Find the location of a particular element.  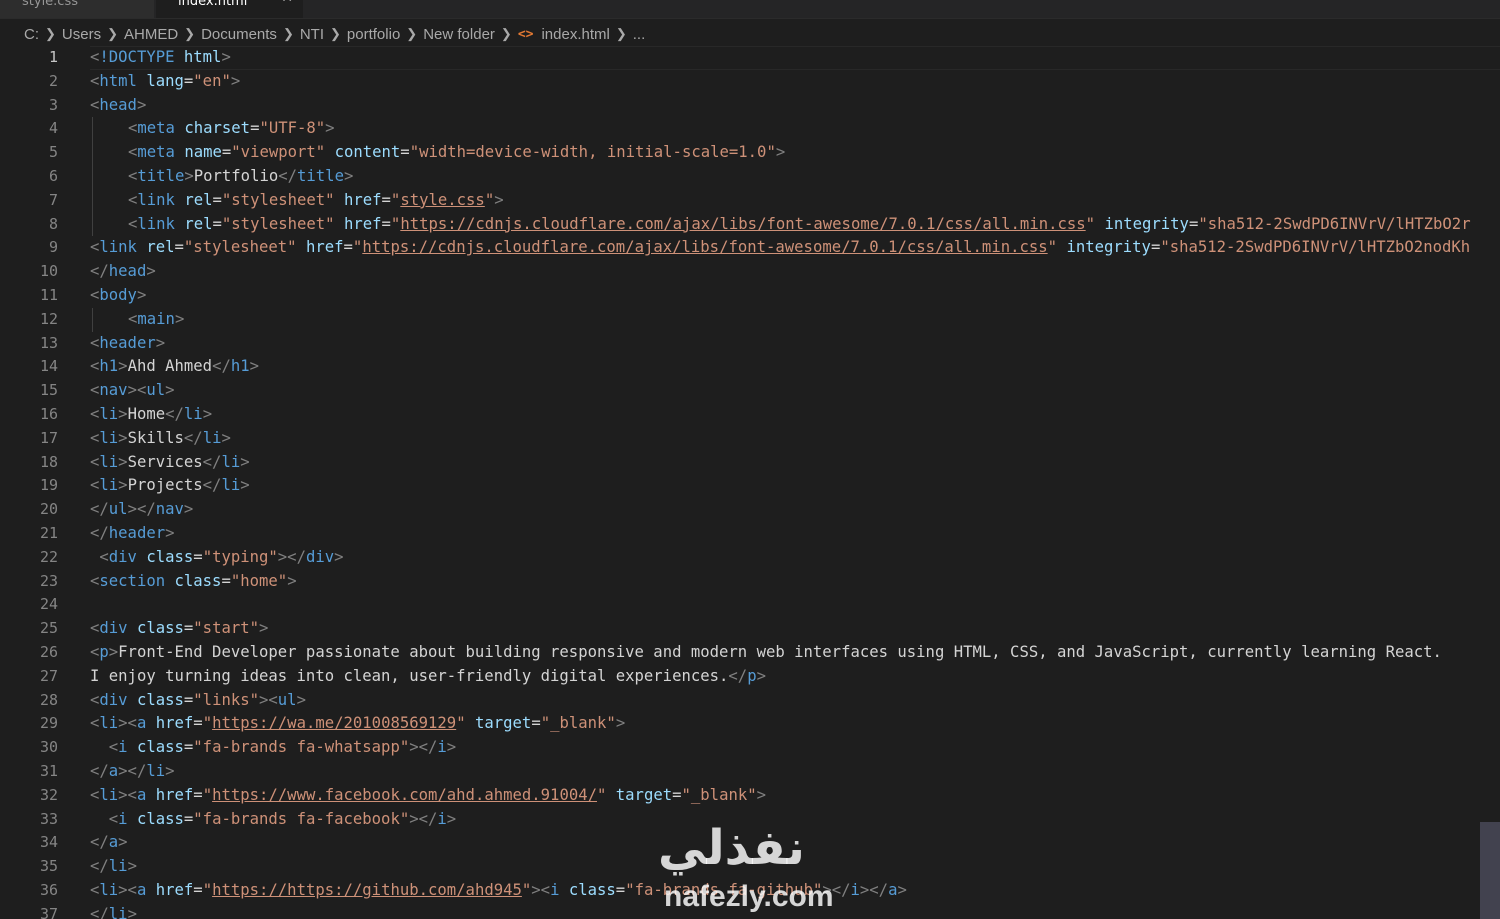

code-line: <html lang="en"> is located at coordinates (165, 82).